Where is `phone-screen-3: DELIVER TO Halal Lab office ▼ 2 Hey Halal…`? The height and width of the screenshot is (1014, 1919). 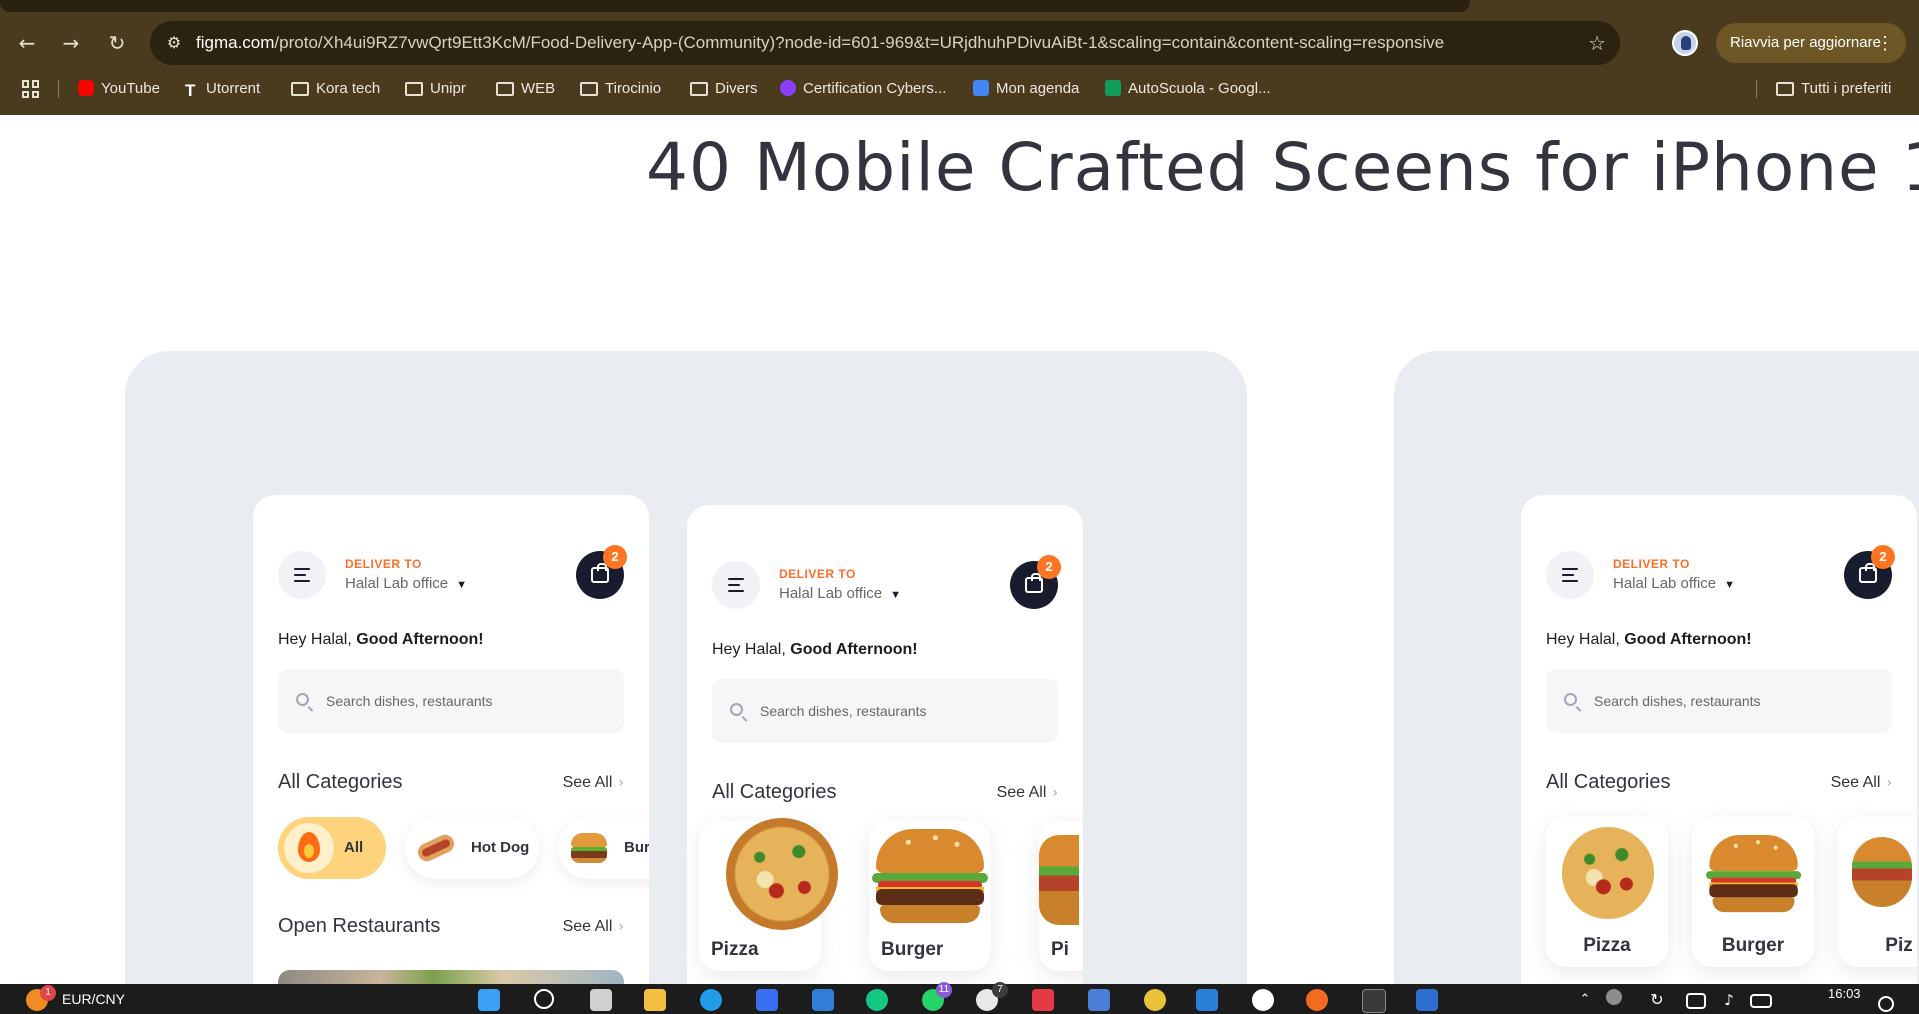 phone-screen-3: DELIVER TO Halal Lab office ▼ 2 Hey Halal… is located at coordinates (1719, 739).